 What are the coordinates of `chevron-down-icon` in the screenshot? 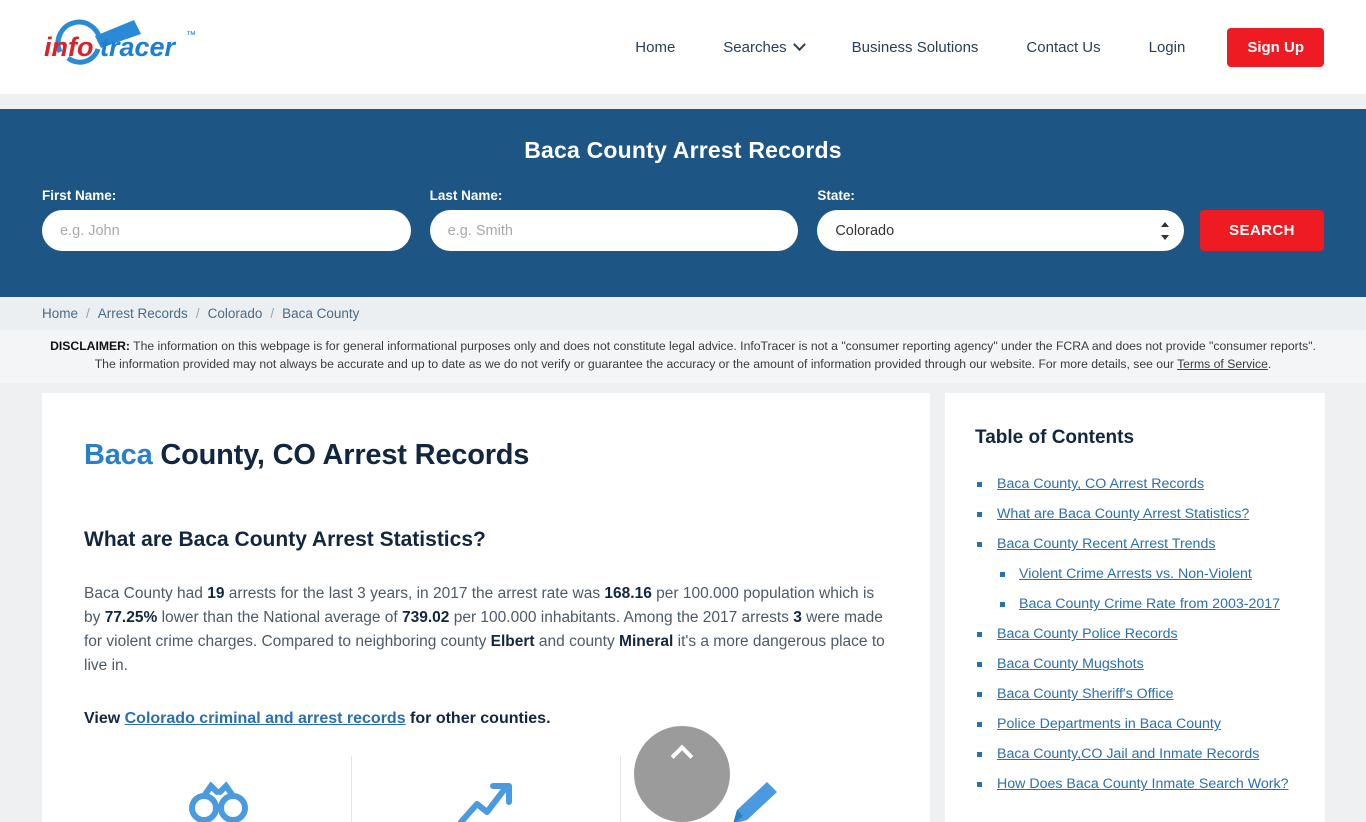 It's located at (799, 44).